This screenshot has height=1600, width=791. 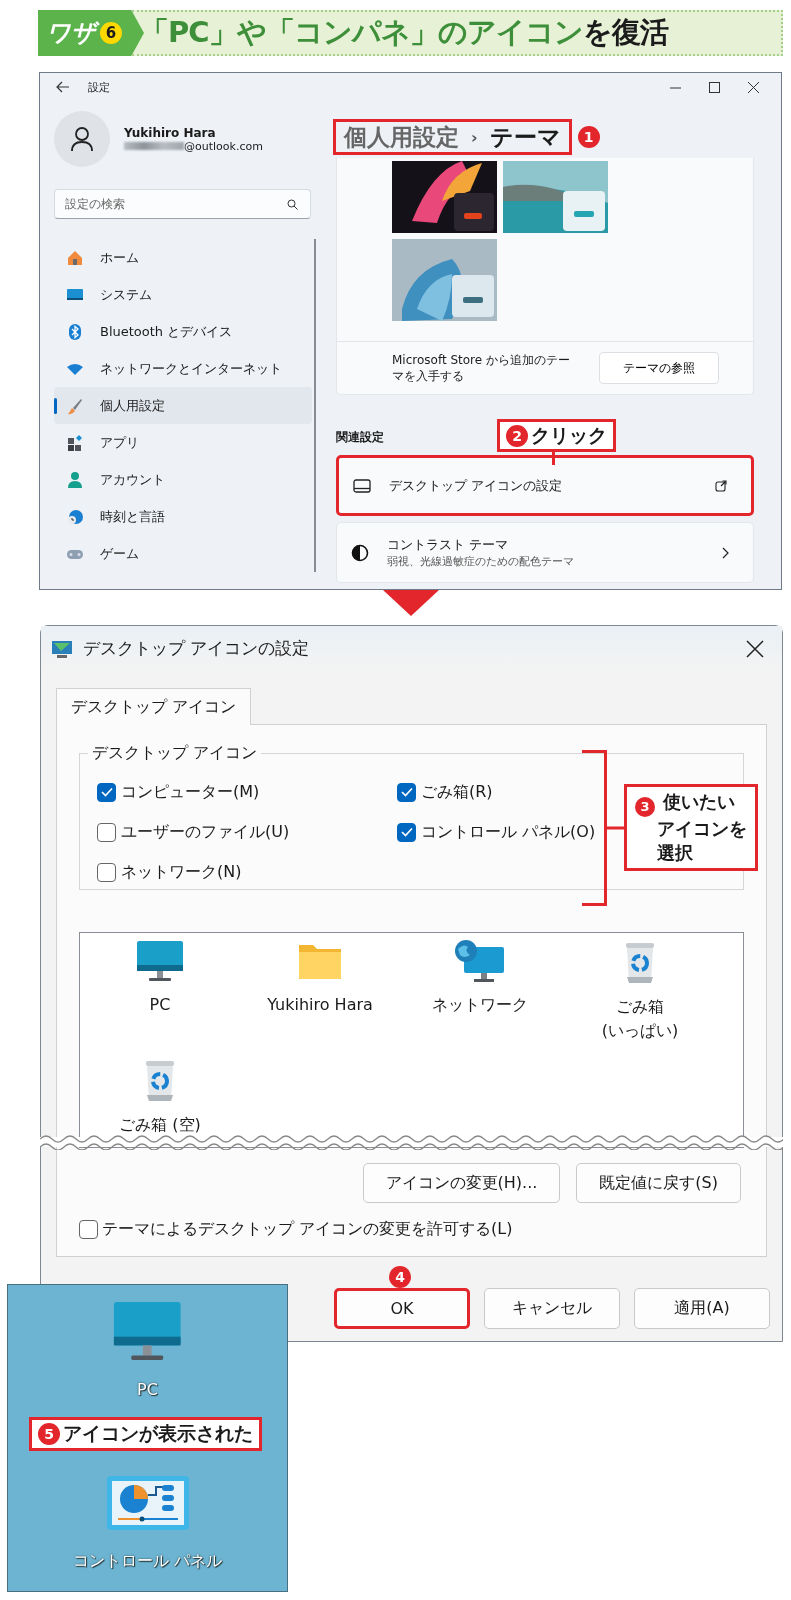 What do you see at coordinates (702, 1308) in the screenshot?
I see `dialog-button: 適用(A)` at bounding box center [702, 1308].